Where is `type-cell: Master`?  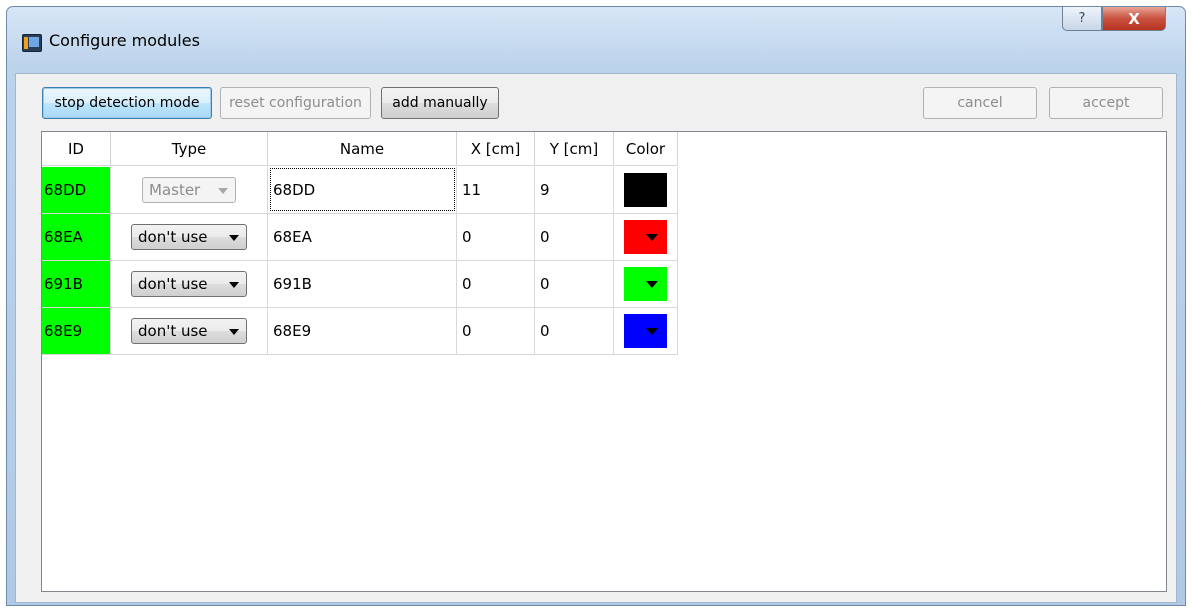 type-cell: Master is located at coordinates (189, 190).